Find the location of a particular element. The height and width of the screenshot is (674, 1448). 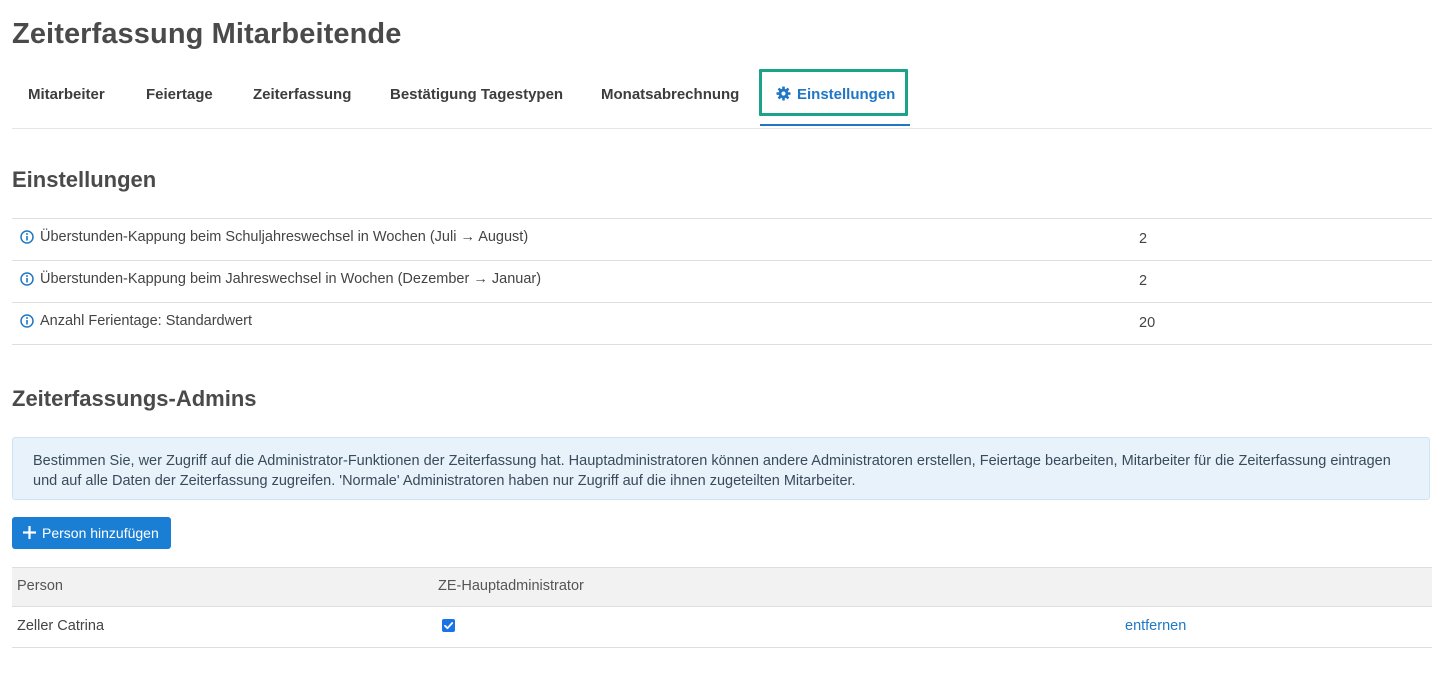

add-person-button: Person hinzufügen is located at coordinates (91, 533).